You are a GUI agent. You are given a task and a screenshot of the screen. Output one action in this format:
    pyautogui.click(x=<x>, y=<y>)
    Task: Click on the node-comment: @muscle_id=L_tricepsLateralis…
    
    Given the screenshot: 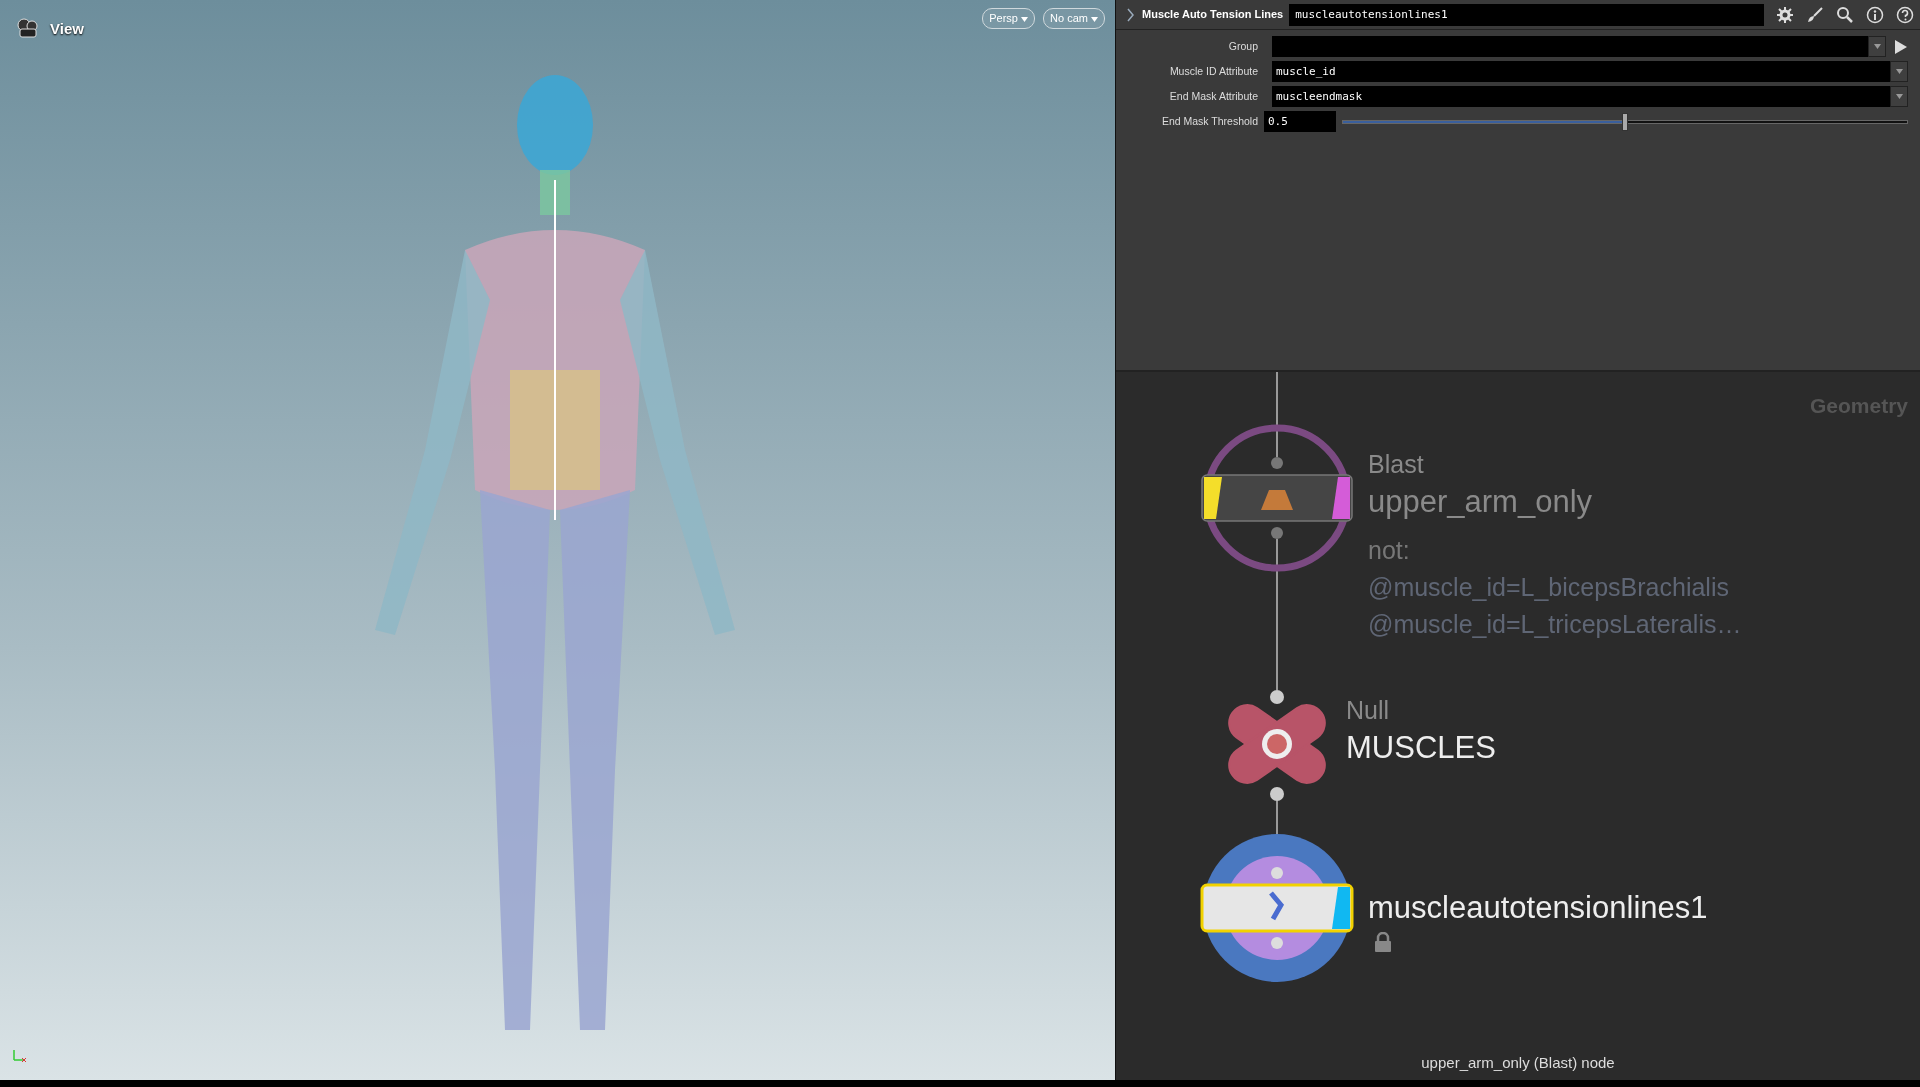 What is the action you would take?
    pyautogui.click(x=1555, y=624)
    